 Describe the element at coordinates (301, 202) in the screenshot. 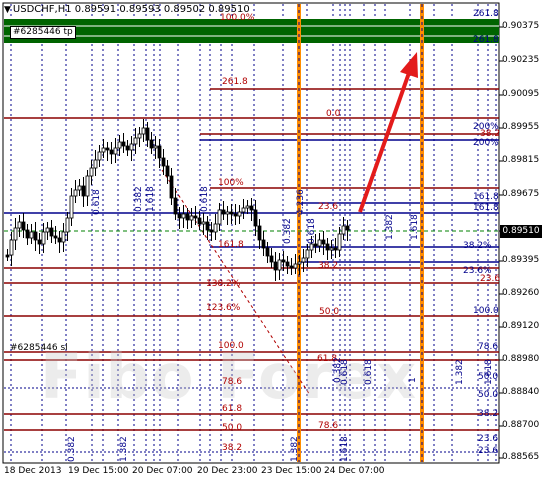

I see `time-fib-label: 4.236` at that location.